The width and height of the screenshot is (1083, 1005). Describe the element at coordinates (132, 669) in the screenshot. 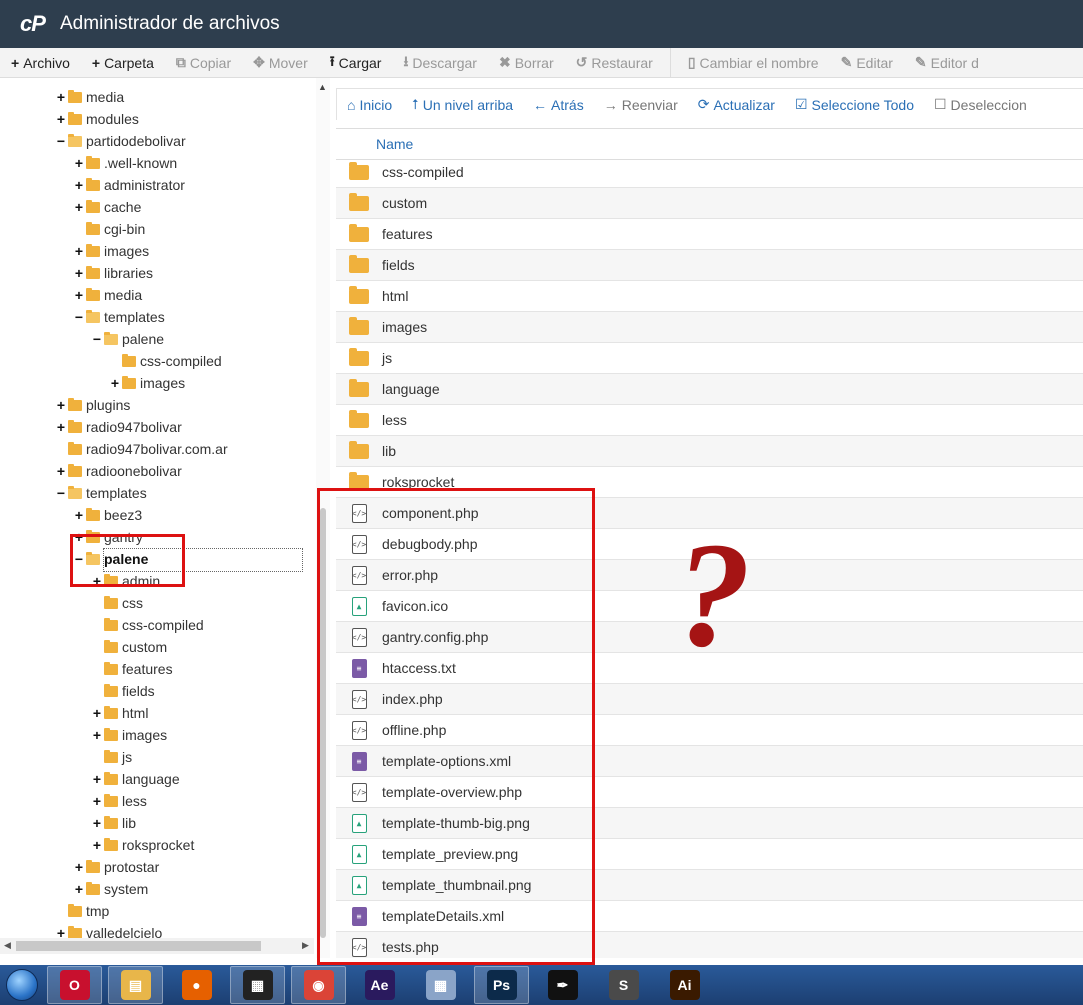

I see `tree-item-features: features` at that location.